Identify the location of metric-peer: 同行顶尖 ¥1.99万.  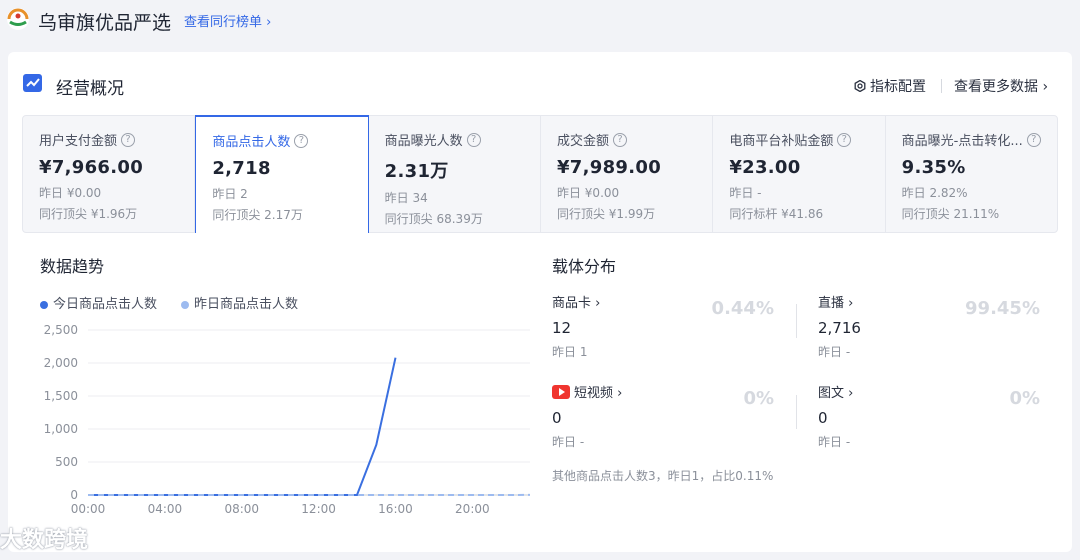
(606, 214).